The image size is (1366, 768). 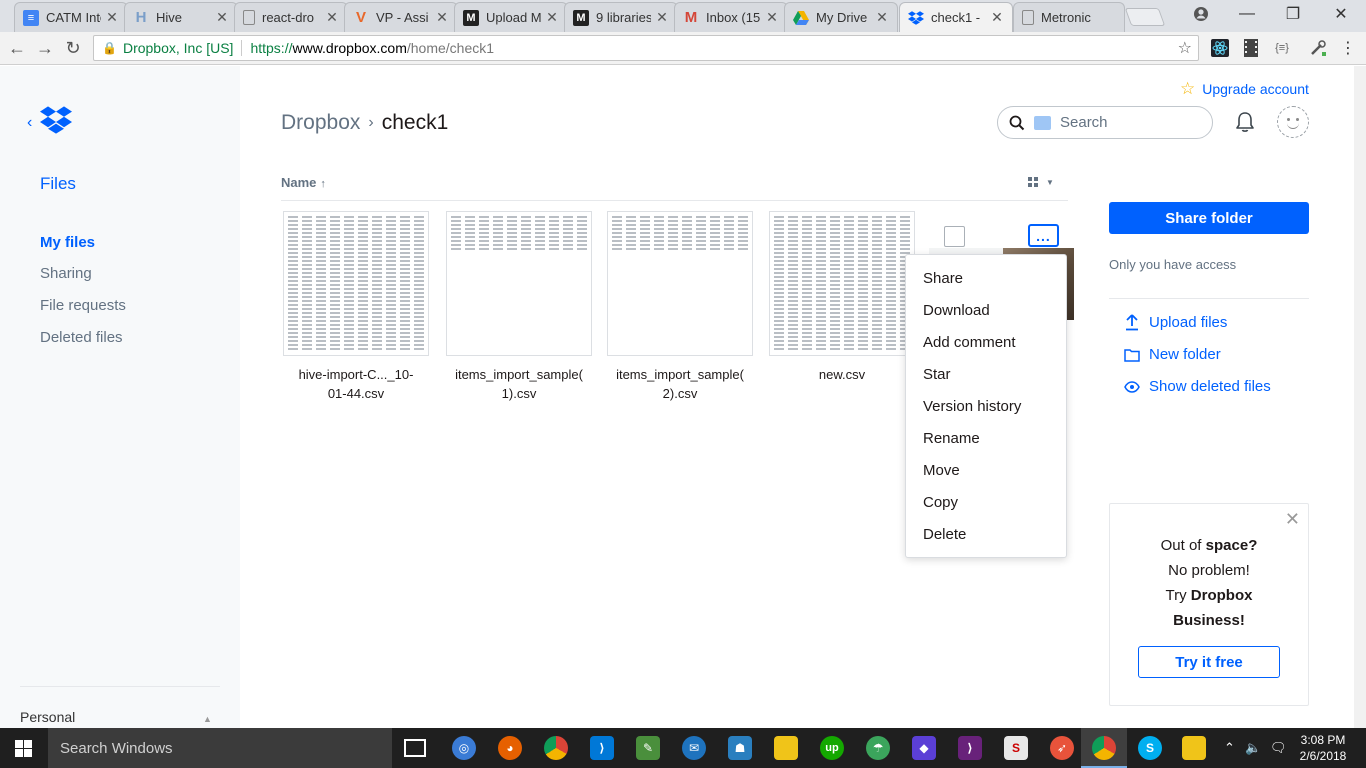 What do you see at coordinates (401, 17) in the screenshot?
I see `browser-tab: V VP - Assi ✕` at bounding box center [401, 17].